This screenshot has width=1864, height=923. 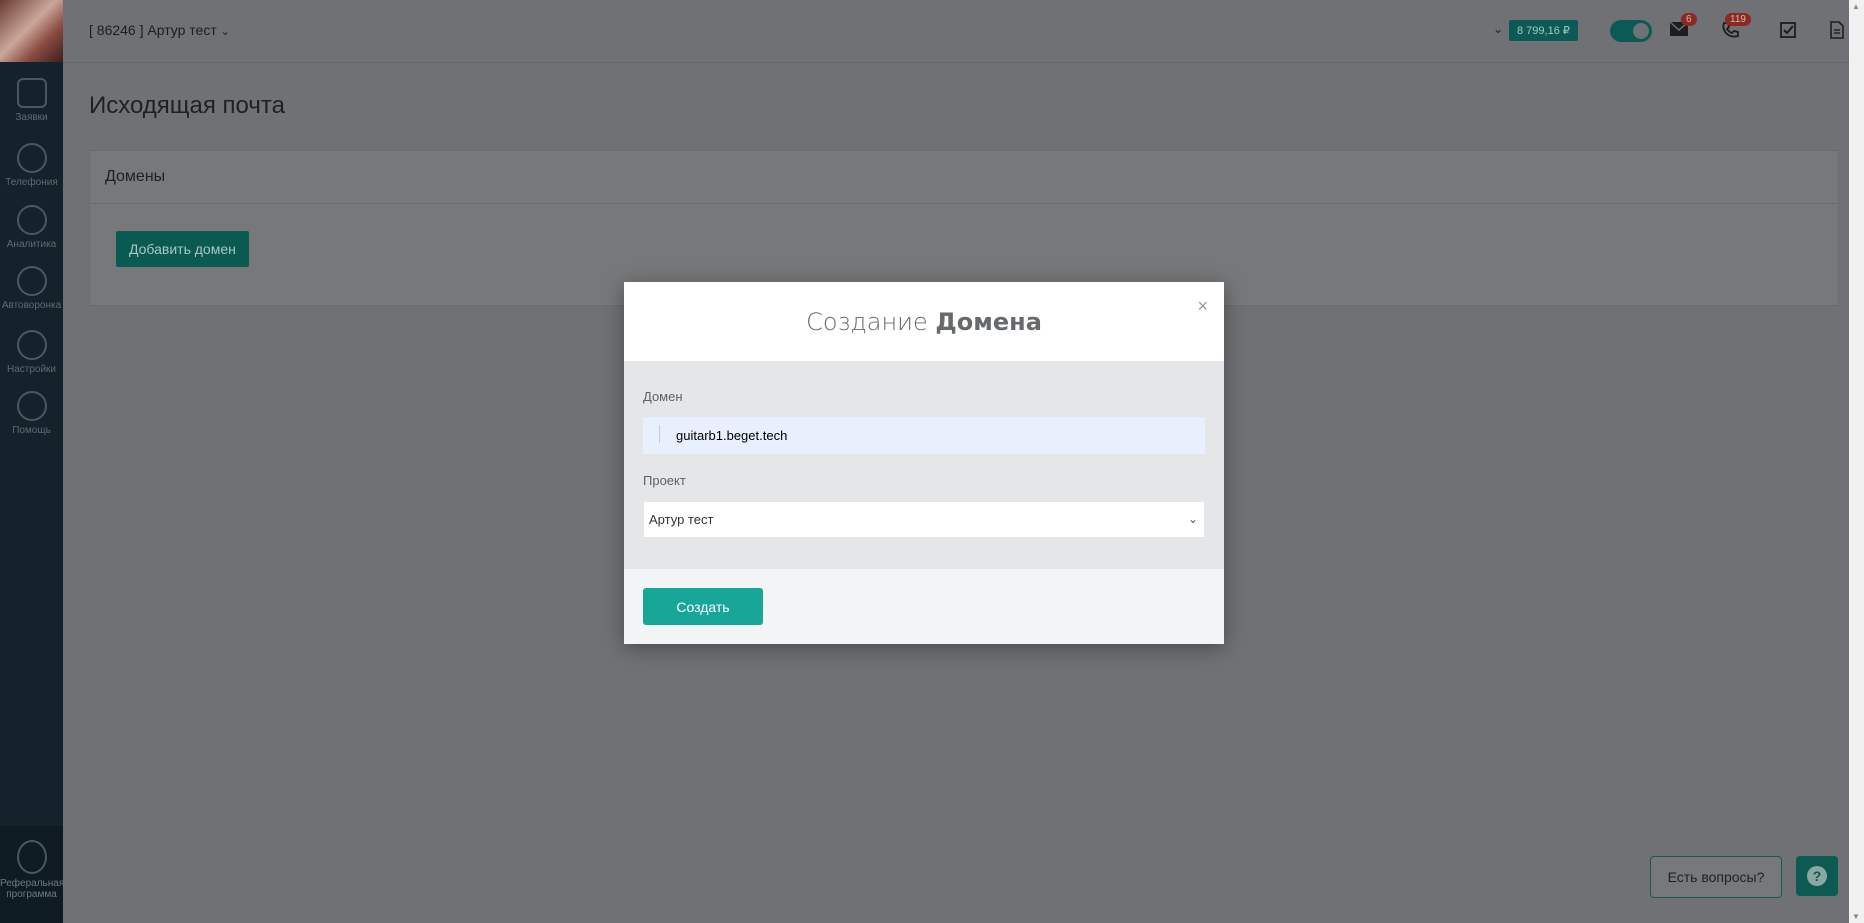 What do you see at coordinates (1543, 30) in the screenshot?
I see `balance-badge: 8 799,16 ₽` at bounding box center [1543, 30].